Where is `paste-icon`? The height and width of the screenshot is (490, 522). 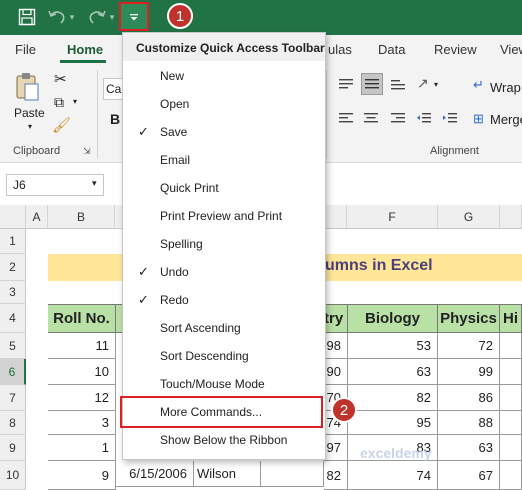
paste-icon is located at coordinates (27, 88).